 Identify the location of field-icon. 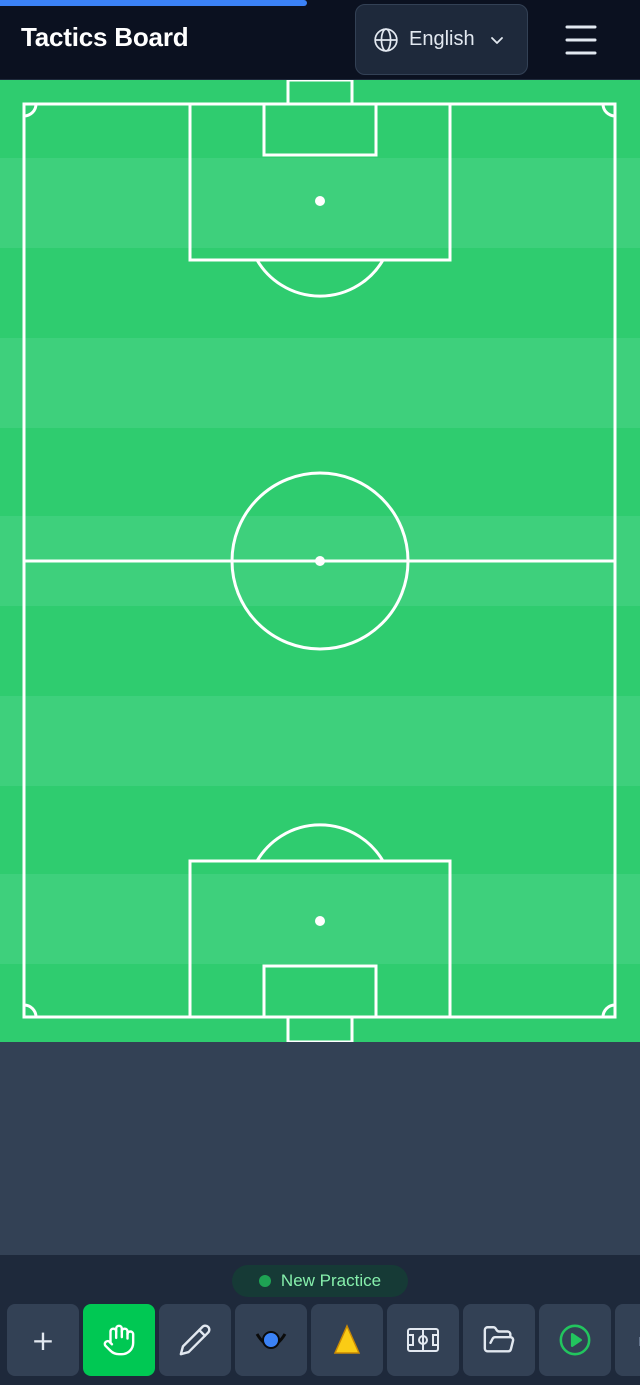
(423, 1340).